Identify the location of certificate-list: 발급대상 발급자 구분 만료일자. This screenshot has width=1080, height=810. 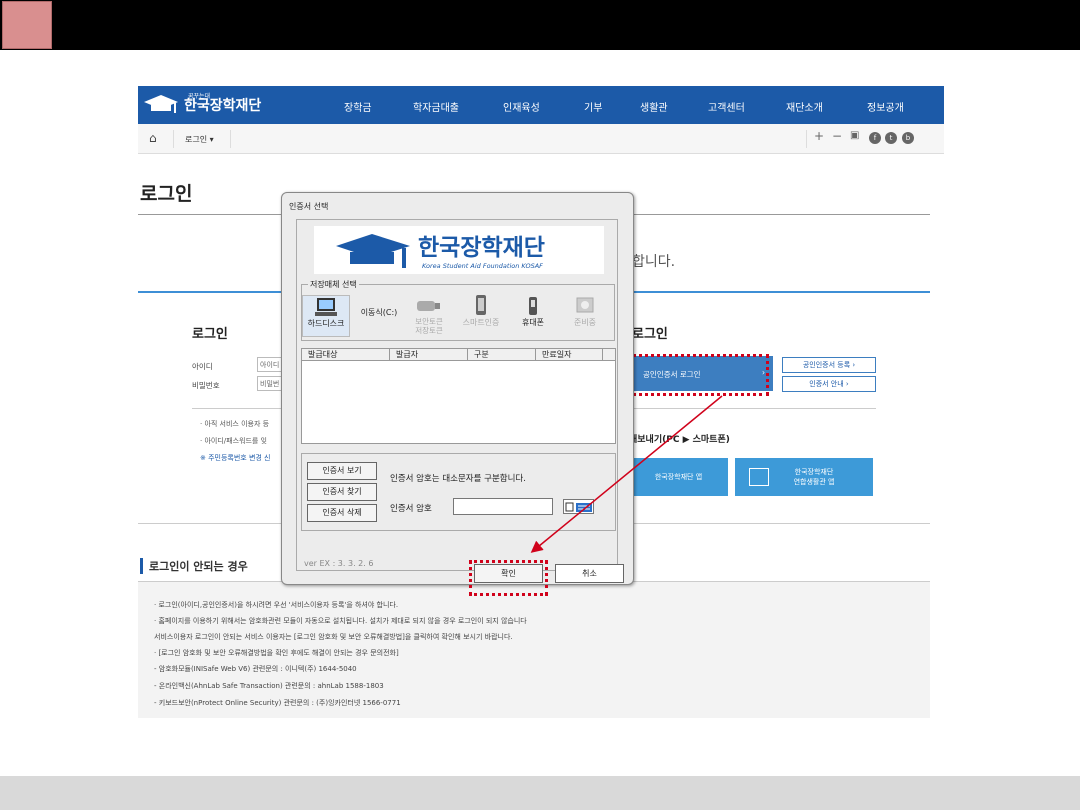
(458, 396).